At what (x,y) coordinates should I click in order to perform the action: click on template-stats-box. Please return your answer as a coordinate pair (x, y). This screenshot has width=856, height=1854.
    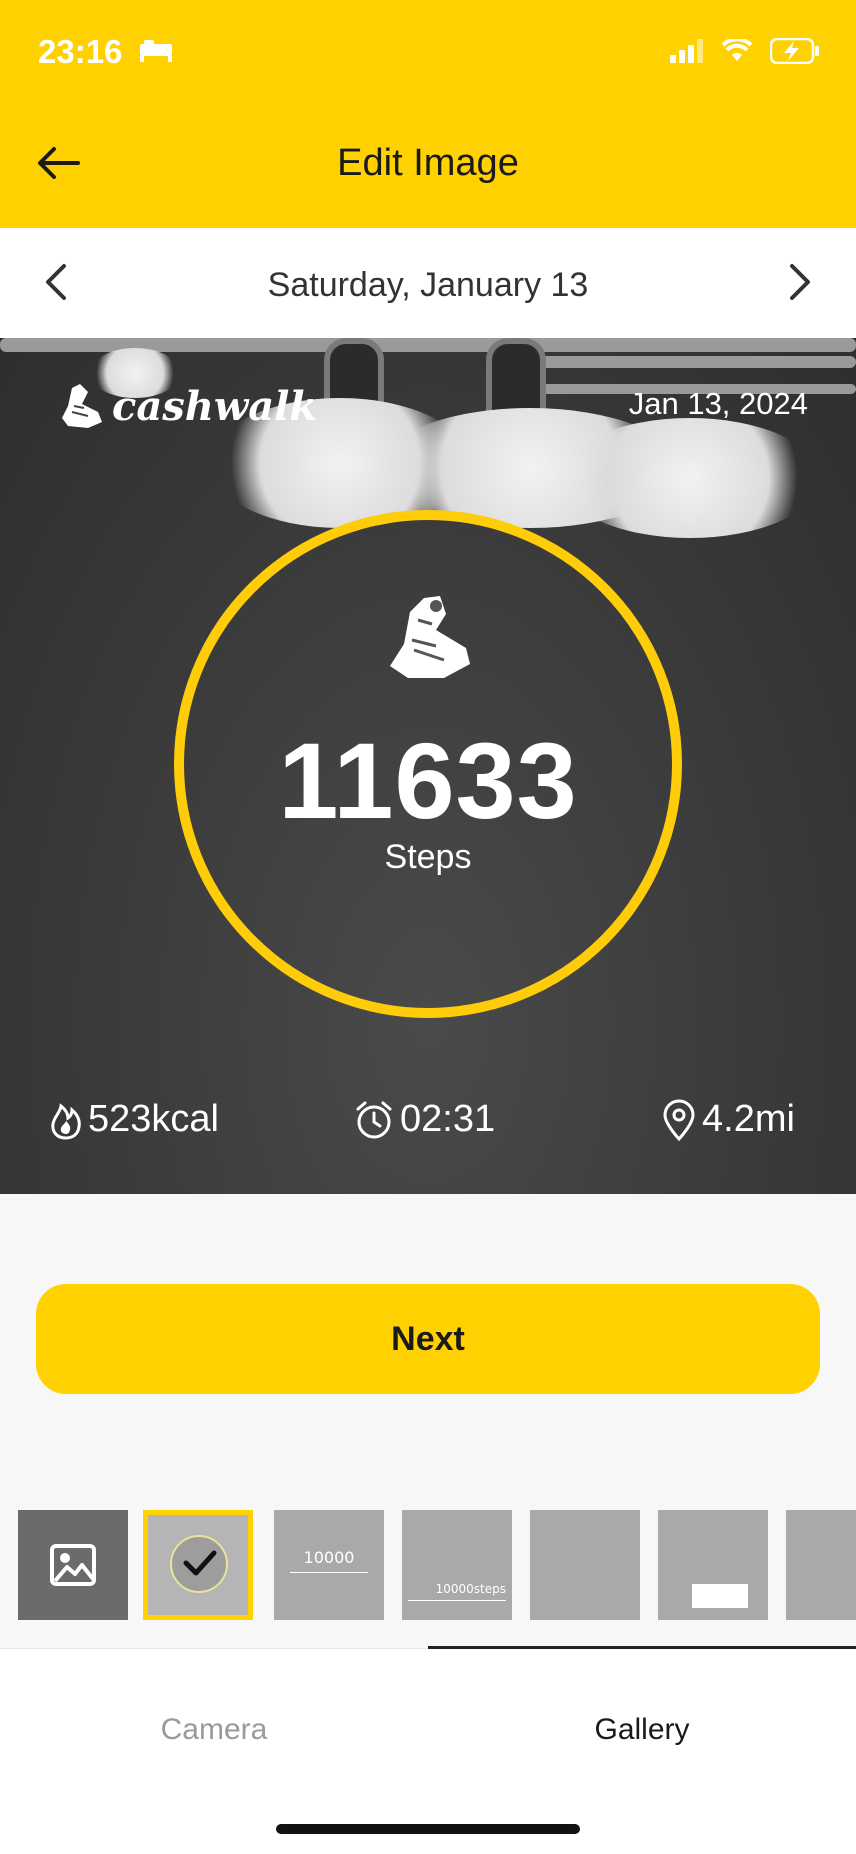
    Looking at the image, I should click on (720, 1596).